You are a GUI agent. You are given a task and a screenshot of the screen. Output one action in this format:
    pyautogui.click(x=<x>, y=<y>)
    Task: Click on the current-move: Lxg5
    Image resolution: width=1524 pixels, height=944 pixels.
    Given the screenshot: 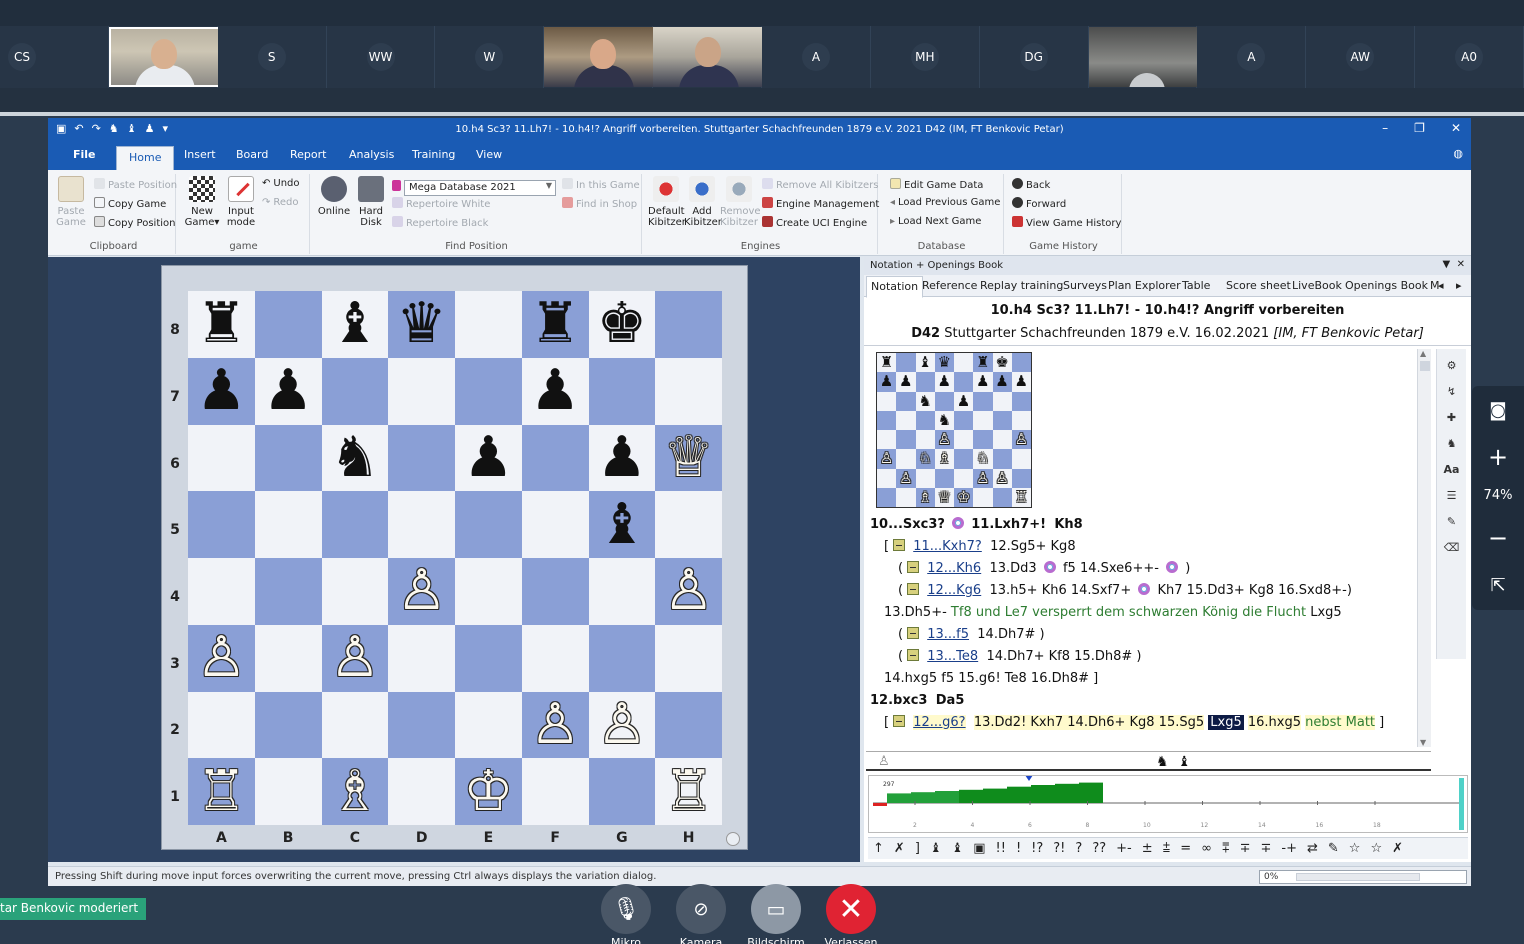 What is the action you would take?
    pyautogui.click(x=1226, y=722)
    